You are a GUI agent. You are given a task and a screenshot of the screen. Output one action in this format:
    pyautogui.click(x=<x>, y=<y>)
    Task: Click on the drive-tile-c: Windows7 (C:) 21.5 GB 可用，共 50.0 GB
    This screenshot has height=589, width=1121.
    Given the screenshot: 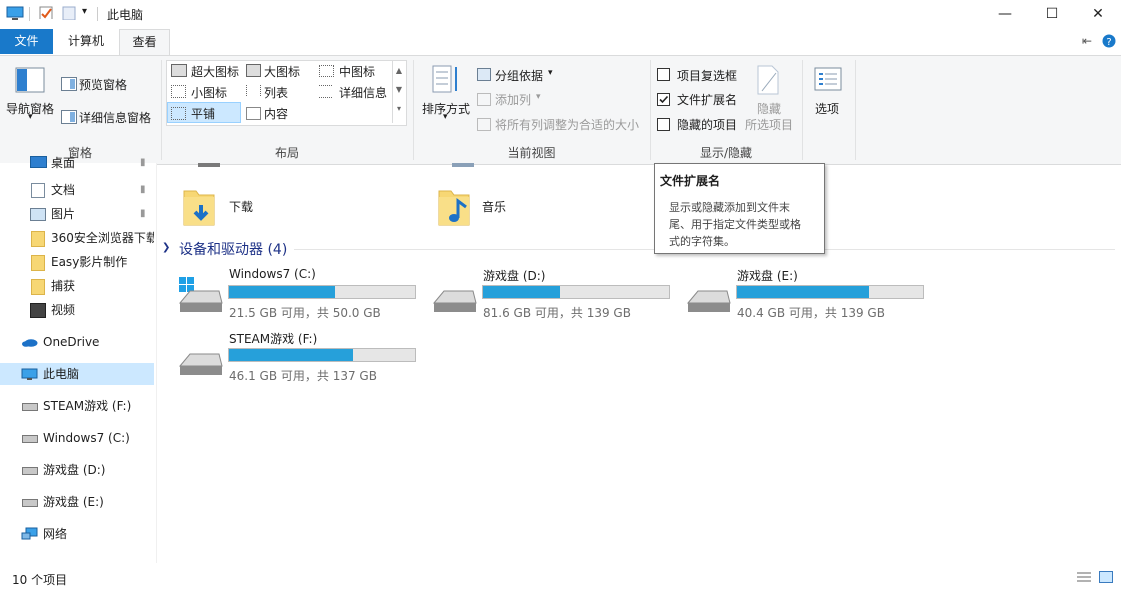 What is the action you would take?
    pyautogui.click(x=302, y=295)
    